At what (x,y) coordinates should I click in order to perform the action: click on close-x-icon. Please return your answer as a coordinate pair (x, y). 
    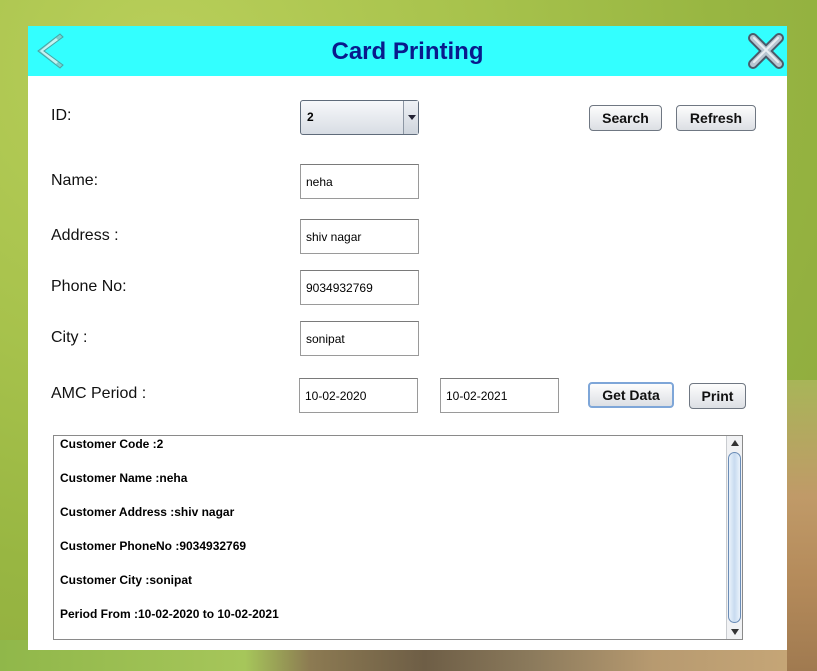
    Looking at the image, I should click on (766, 51).